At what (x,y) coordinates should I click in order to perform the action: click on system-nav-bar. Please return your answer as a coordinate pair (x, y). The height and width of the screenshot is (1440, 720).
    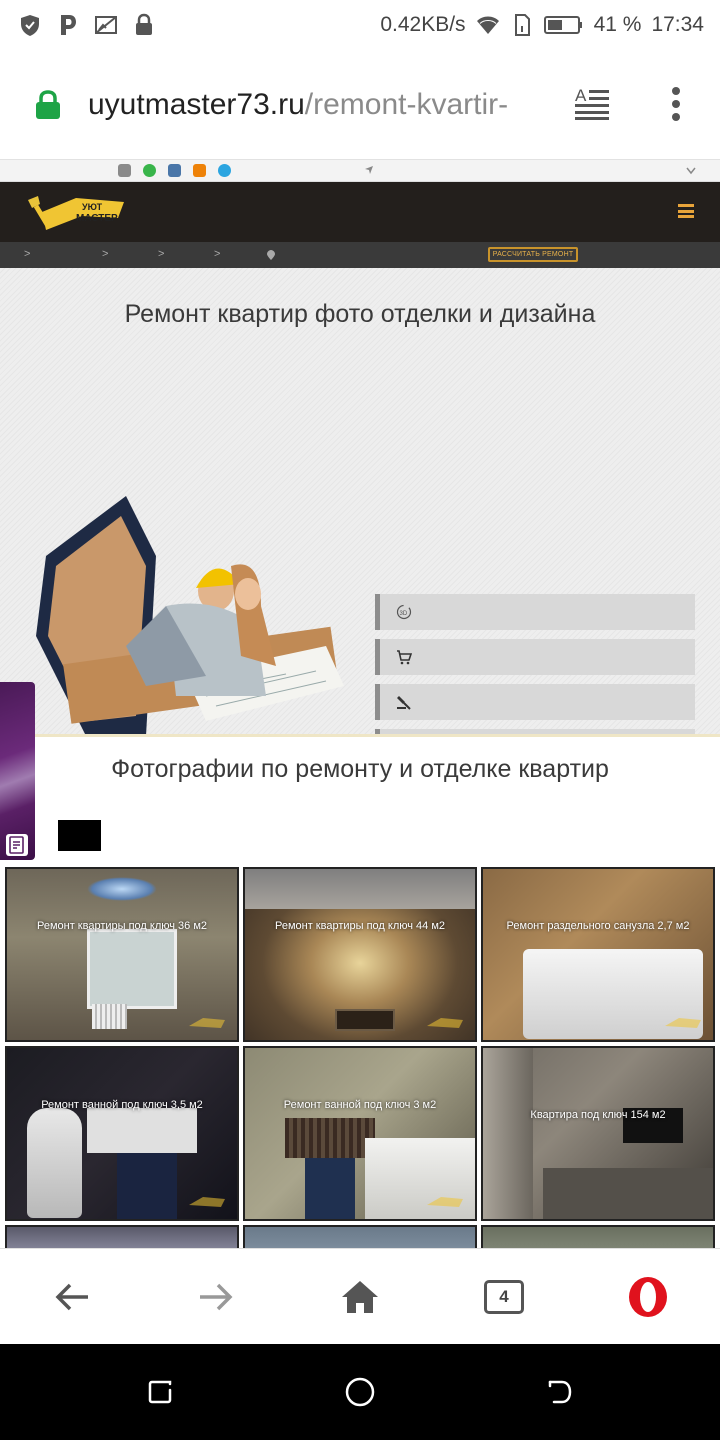
    Looking at the image, I should click on (360, 1392).